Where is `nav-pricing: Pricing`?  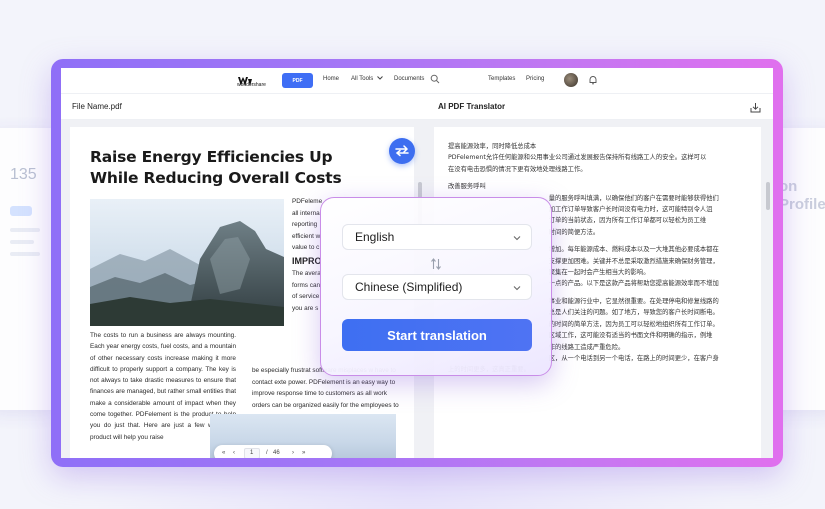 nav-pricing: Pricing is located at coordinates (535, 79).